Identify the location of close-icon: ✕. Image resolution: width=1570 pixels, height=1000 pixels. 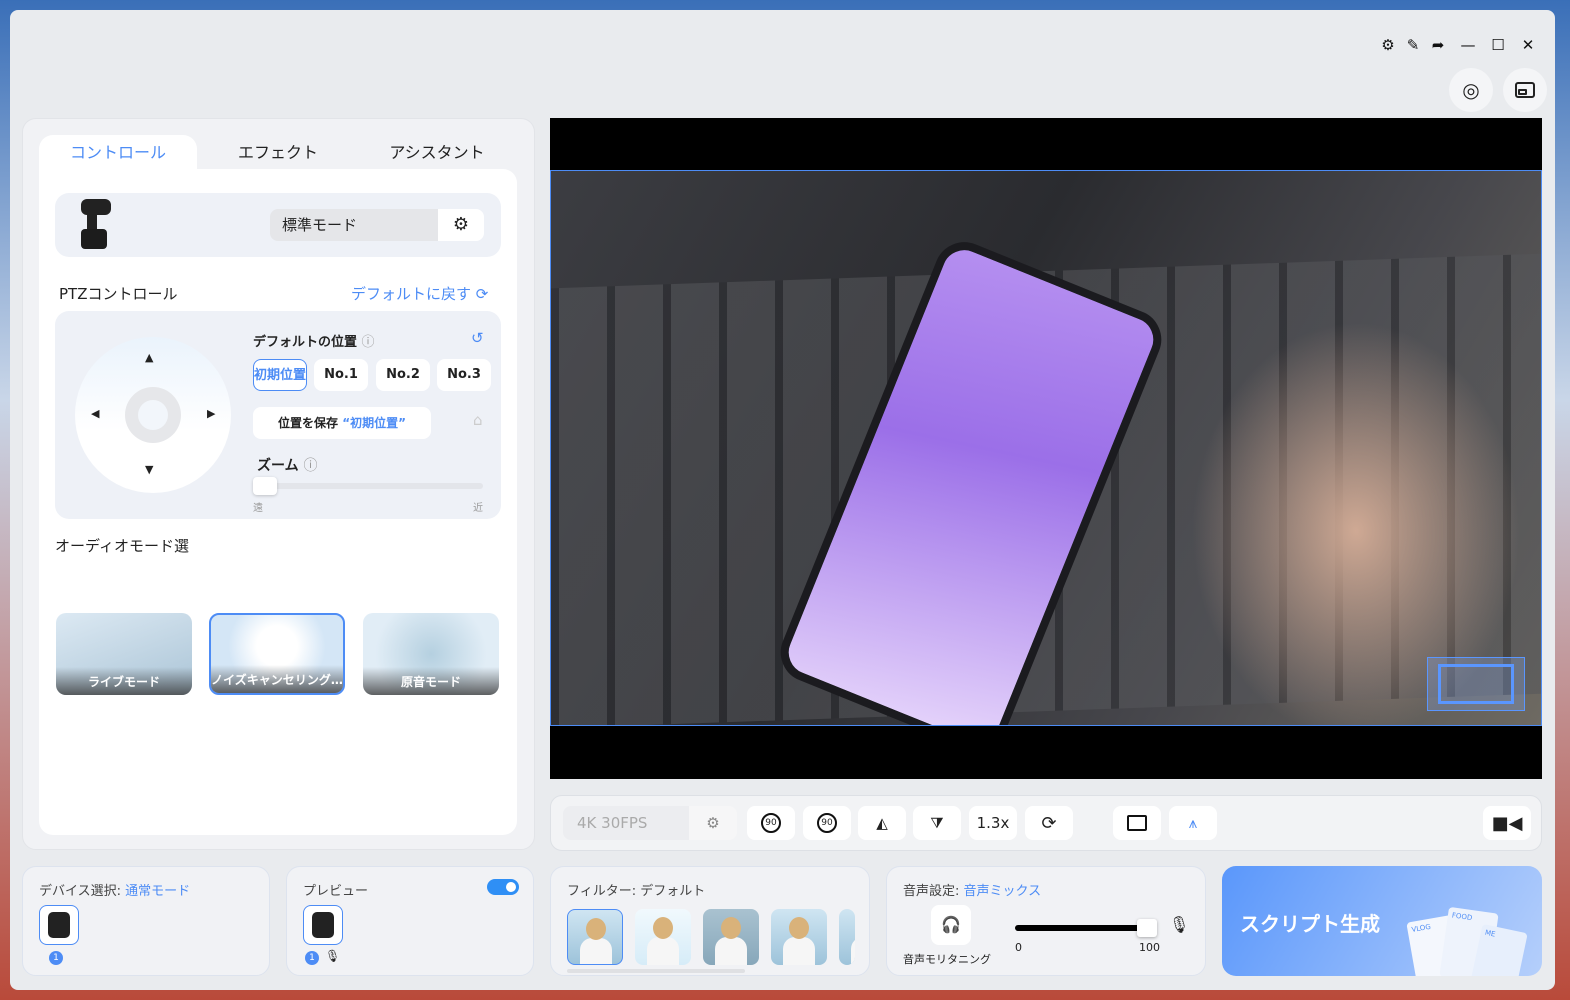
(1528, 45).